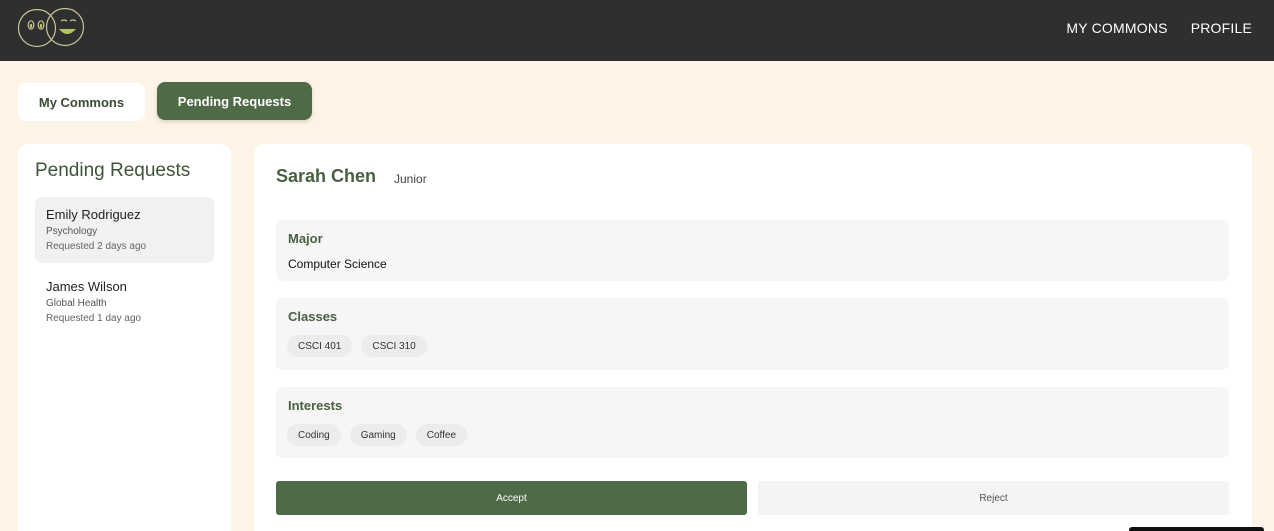 The height and width of the screenshot is (531, 1274). I want to click on interest-chip: Gaming, so click(378, 435).